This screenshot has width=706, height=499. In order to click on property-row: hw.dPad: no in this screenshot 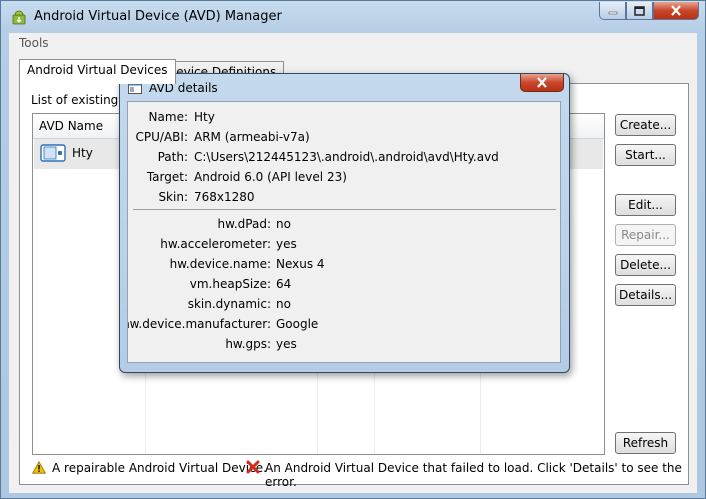, I will do `click(343, 225)`.